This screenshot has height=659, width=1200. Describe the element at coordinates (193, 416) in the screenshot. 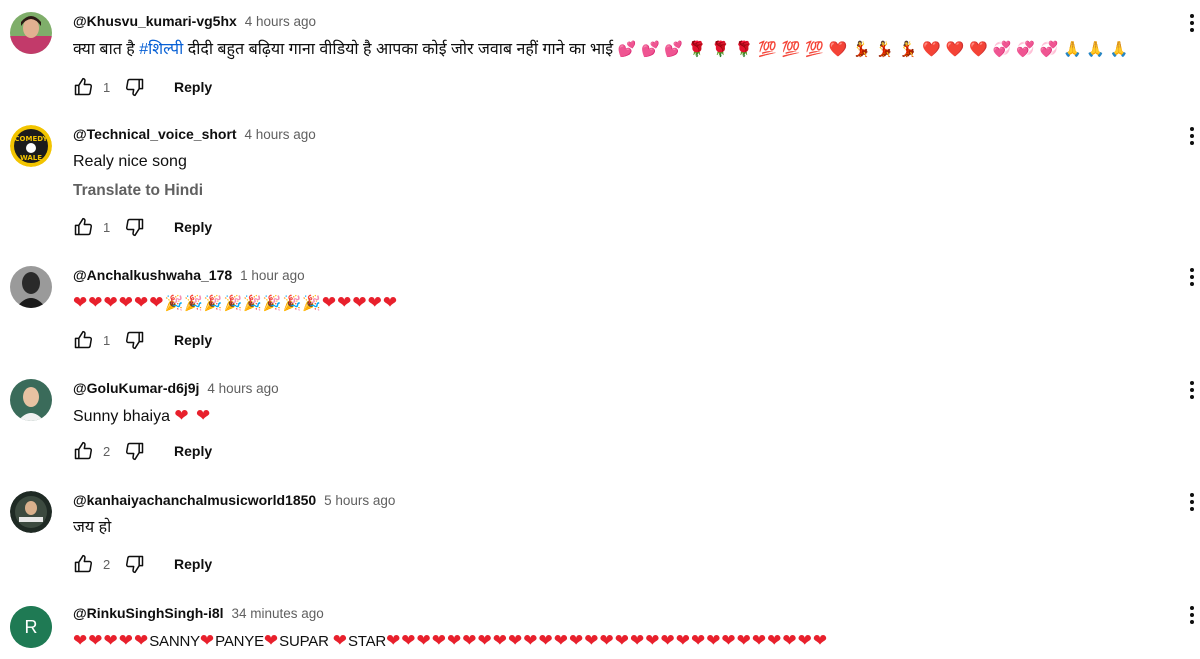

I see `heart-emoji-group: ❤ ❤` at that location.